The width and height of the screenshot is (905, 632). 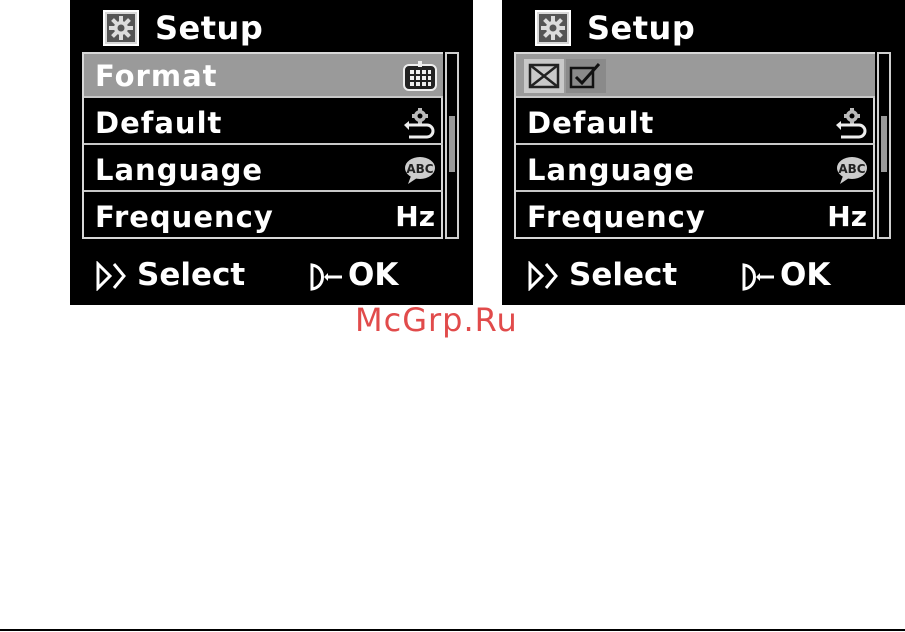 What do you see at coordinates (156, 76) in the screenshot?
I see `menu-item-label: Format` at bounding box center [156, 76].